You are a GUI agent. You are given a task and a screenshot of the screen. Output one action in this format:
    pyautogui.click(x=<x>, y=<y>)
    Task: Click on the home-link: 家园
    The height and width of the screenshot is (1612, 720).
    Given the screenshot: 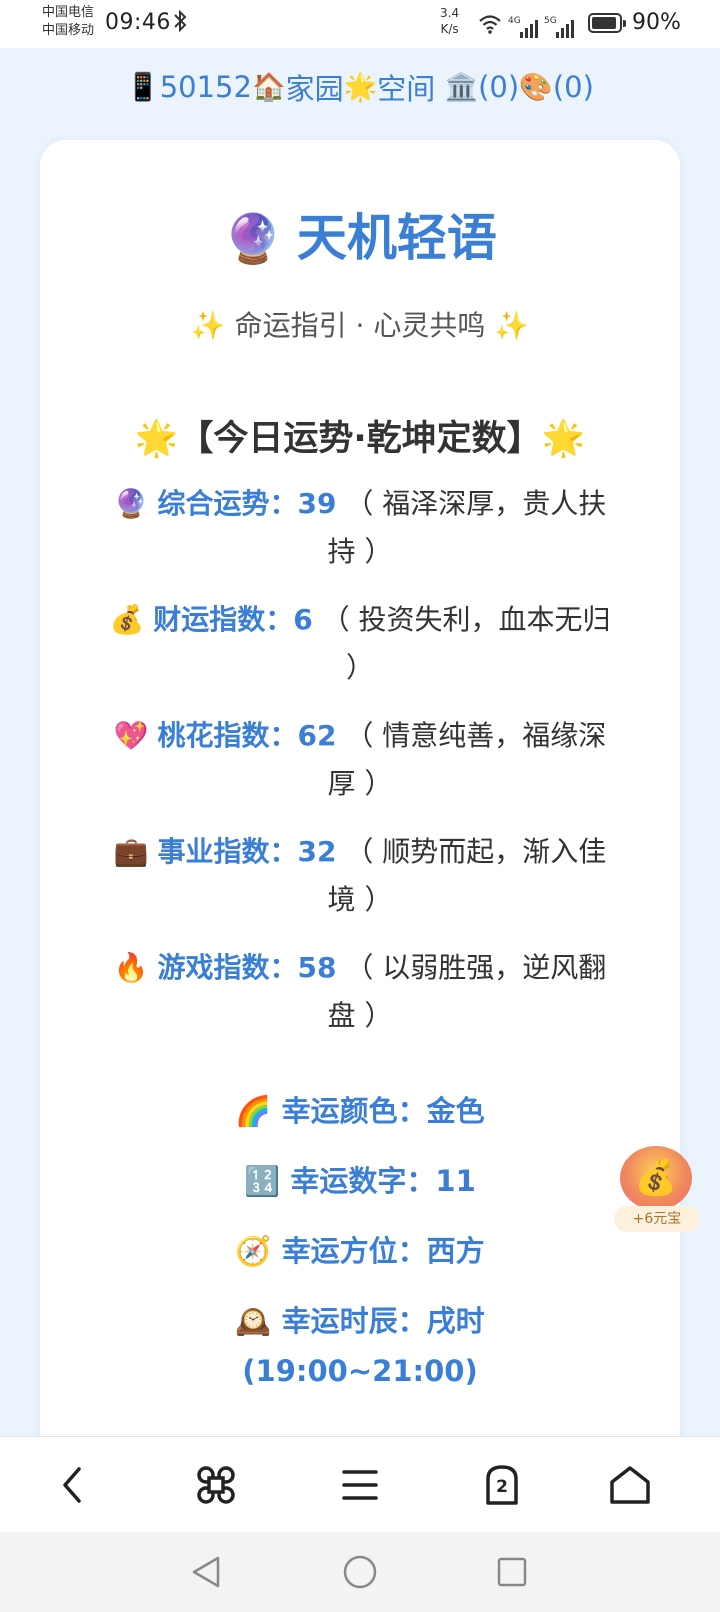 What is the action you would take?
    pyautogui.click(x=315, y=87)
    